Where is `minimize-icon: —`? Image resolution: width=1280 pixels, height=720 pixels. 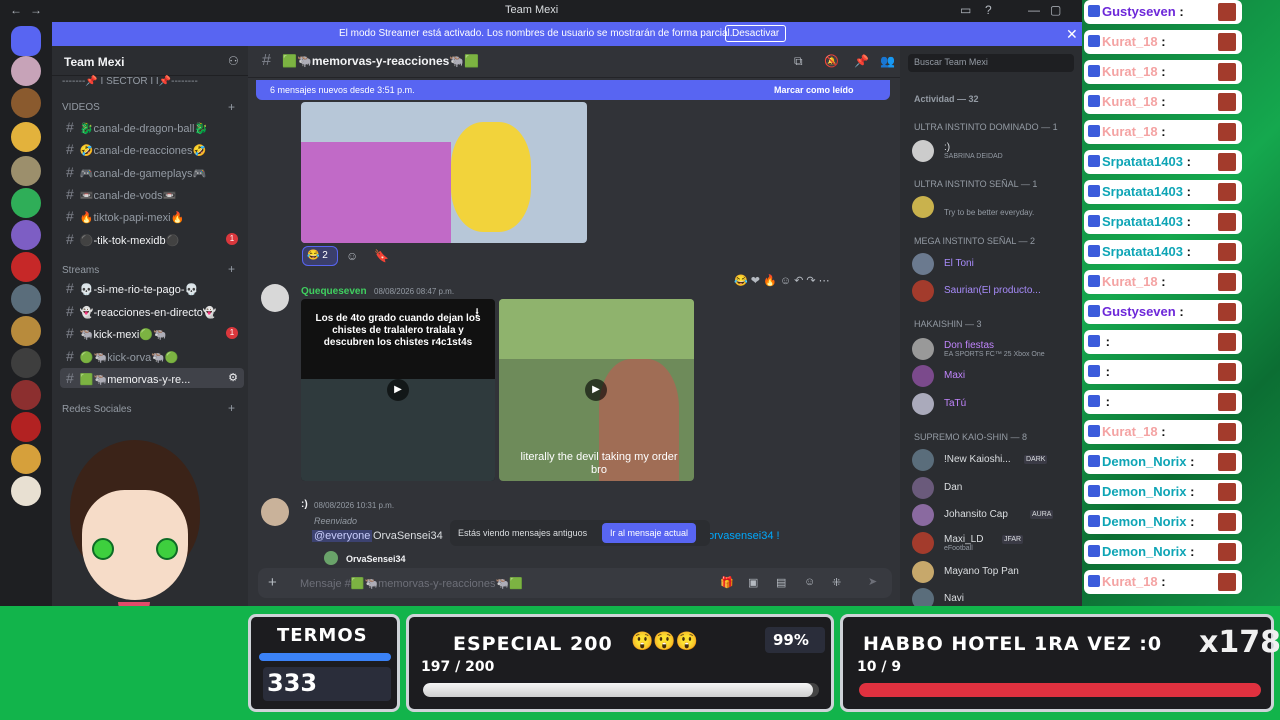
minimize-icon: — is located at coordinates (1034, 10).